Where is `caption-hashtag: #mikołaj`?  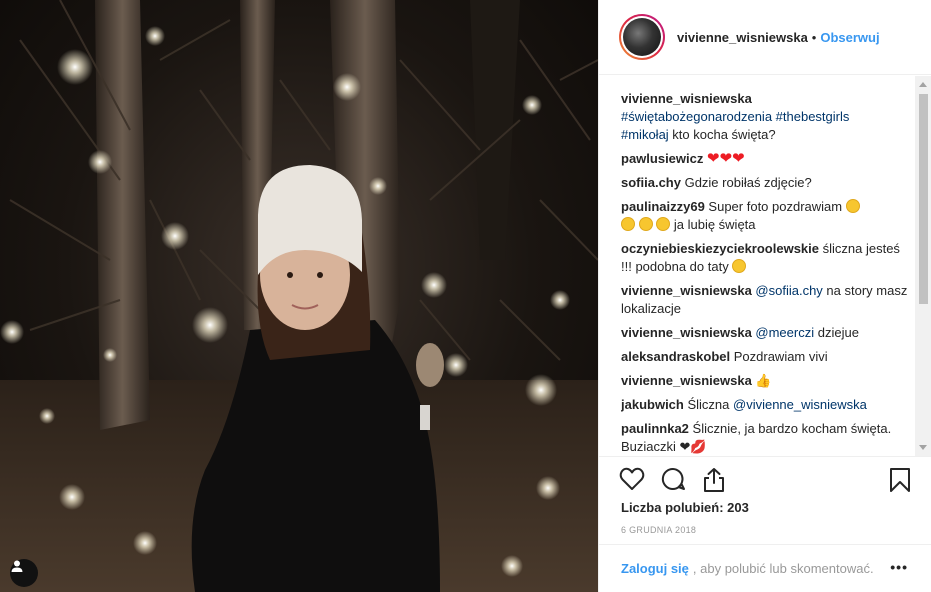
caption-hashtag: #mikołaj is located at coordinates (645, 134).